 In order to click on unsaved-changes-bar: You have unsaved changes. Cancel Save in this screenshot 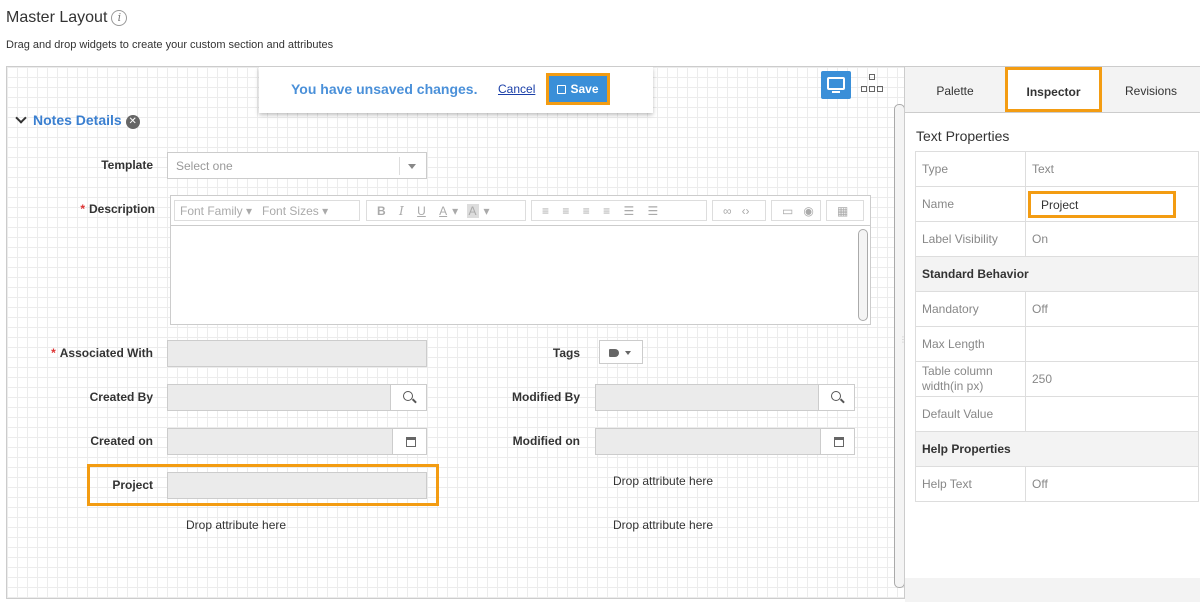, I will do `click(456, 90)`.